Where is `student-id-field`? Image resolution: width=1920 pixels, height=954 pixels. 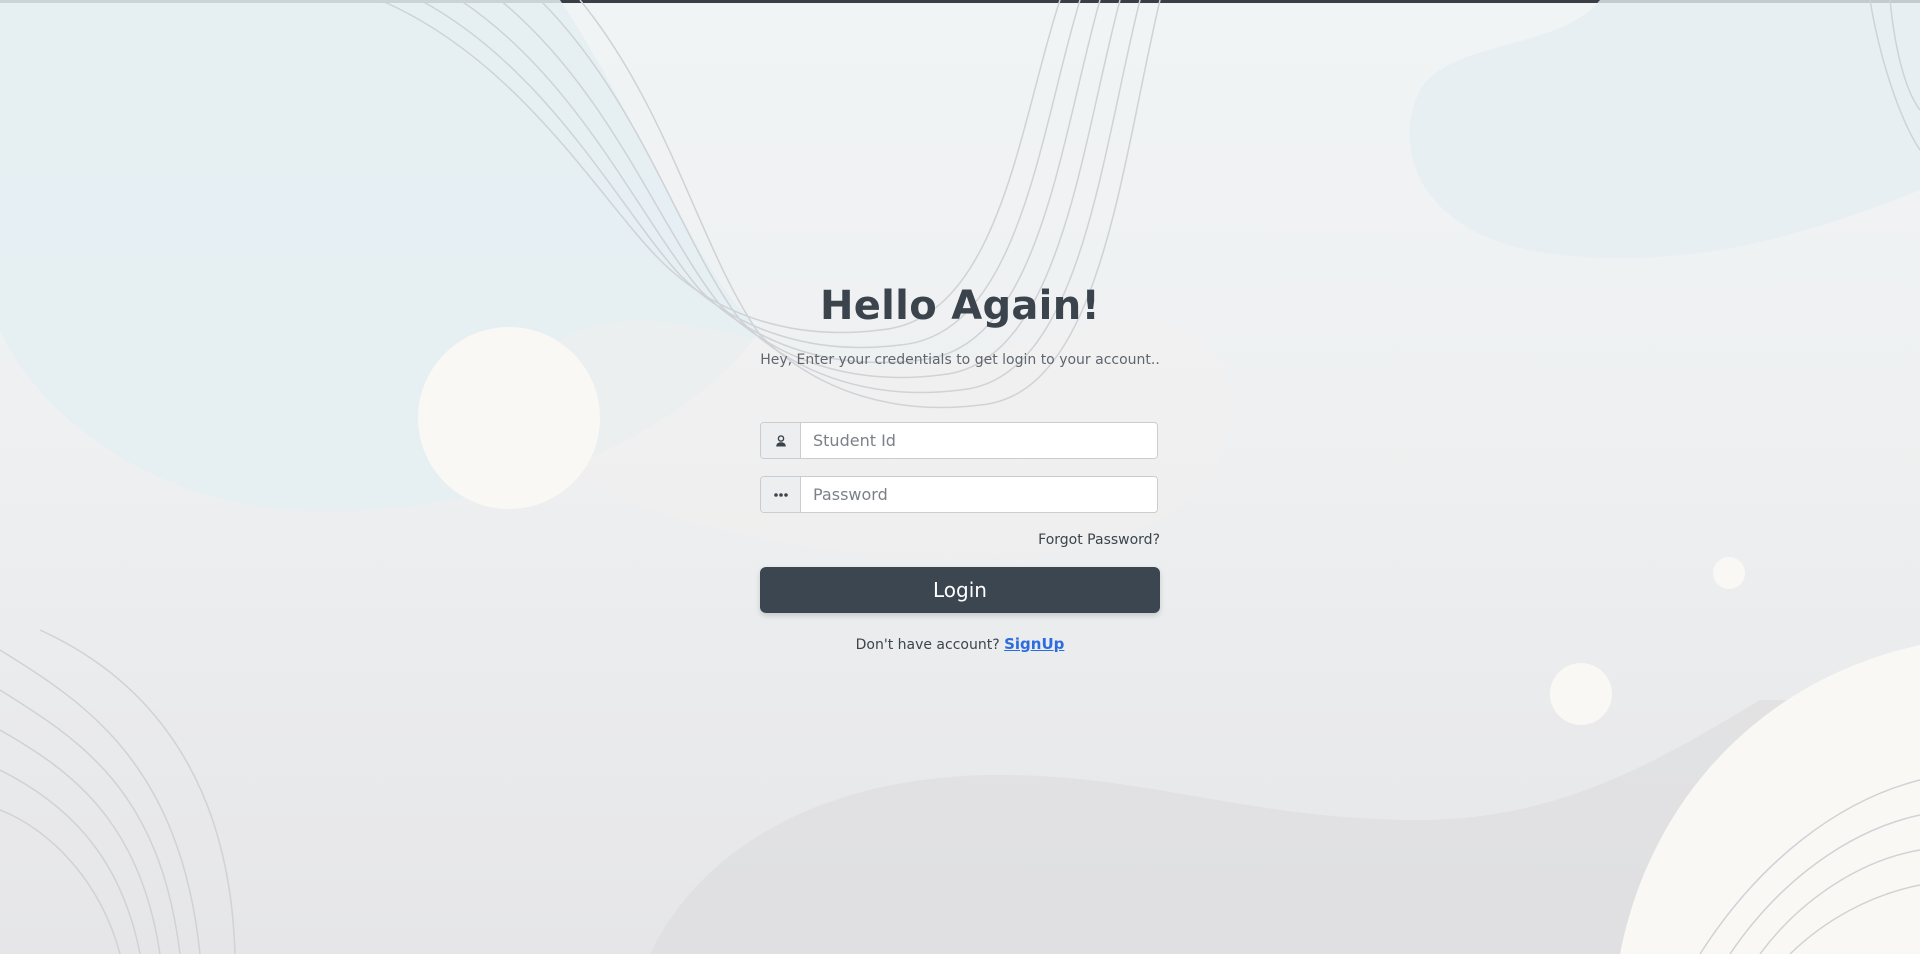
student-id-field is located at coordinates (959, 440).